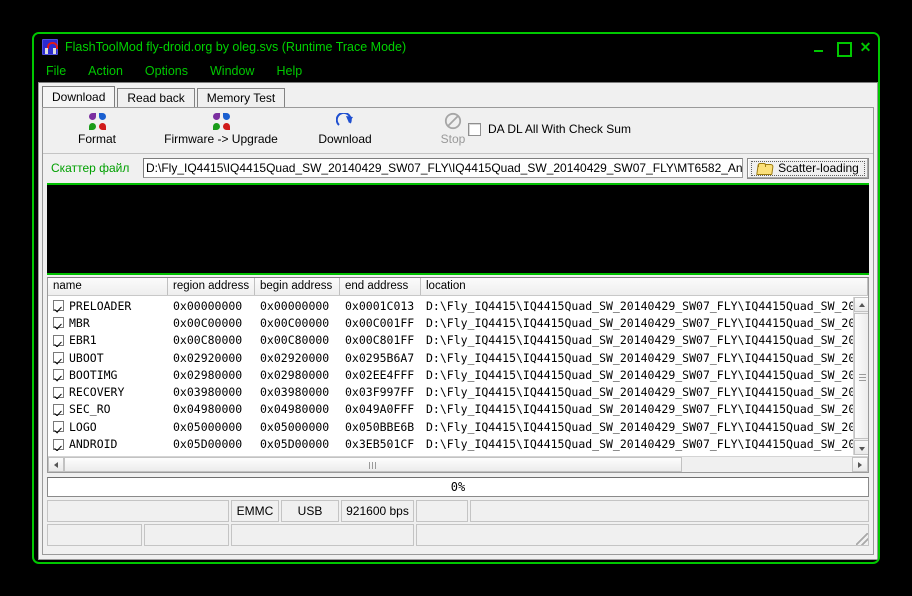 The width and height of the screenshot is (912, 596). I want to click on progress-bar: 0%, so click(458, 487).